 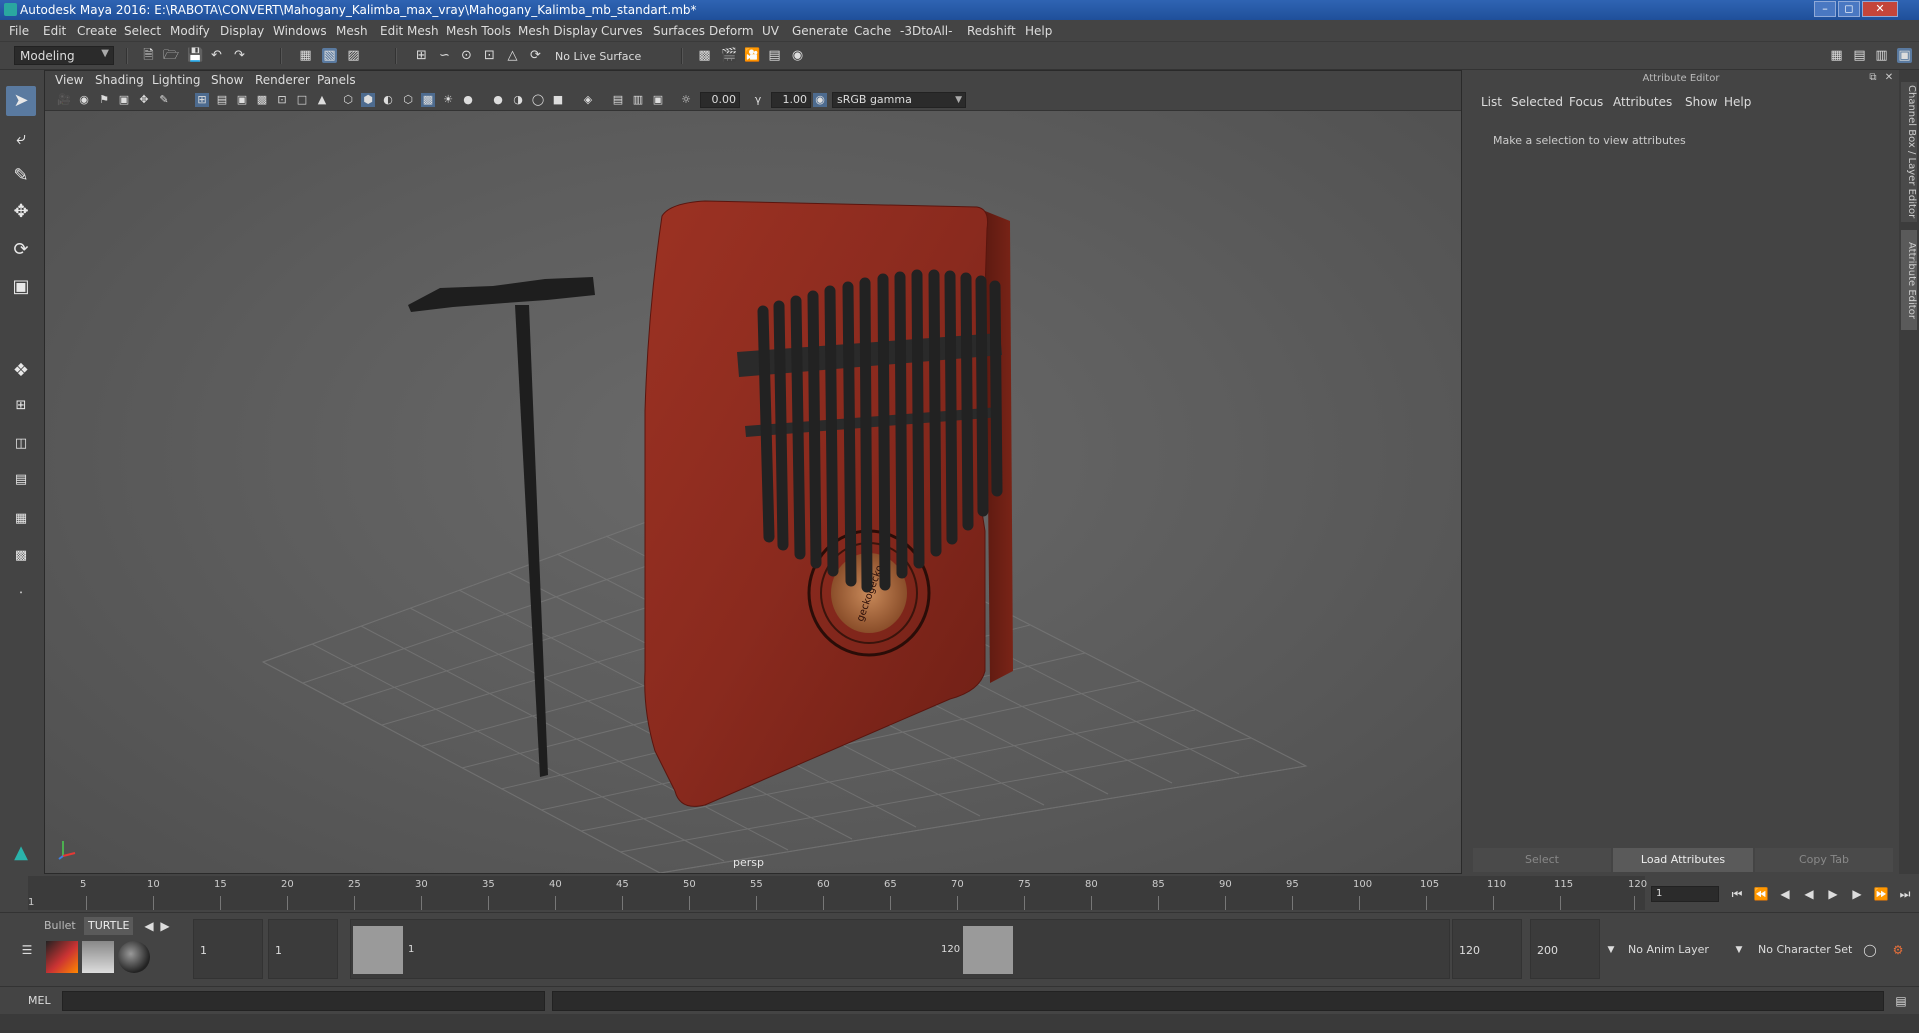 I want to click on animation-end-field: 200, so click(x=1565, y=949).